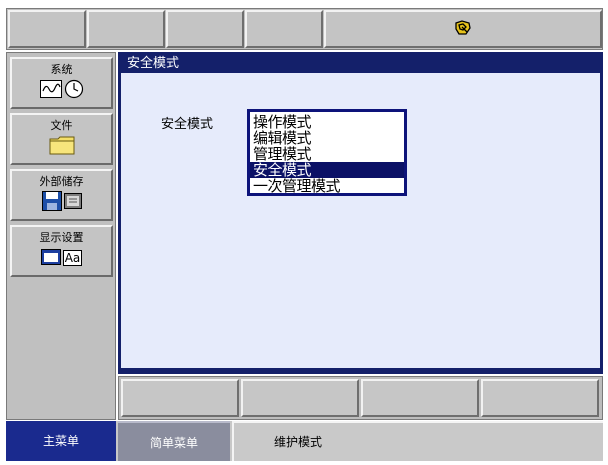 This screenshot has width=608, height=465. What do you see at coordinates (62, 146) in the screenshot?
I see `folder-icon` at bounding box center [62, 146].